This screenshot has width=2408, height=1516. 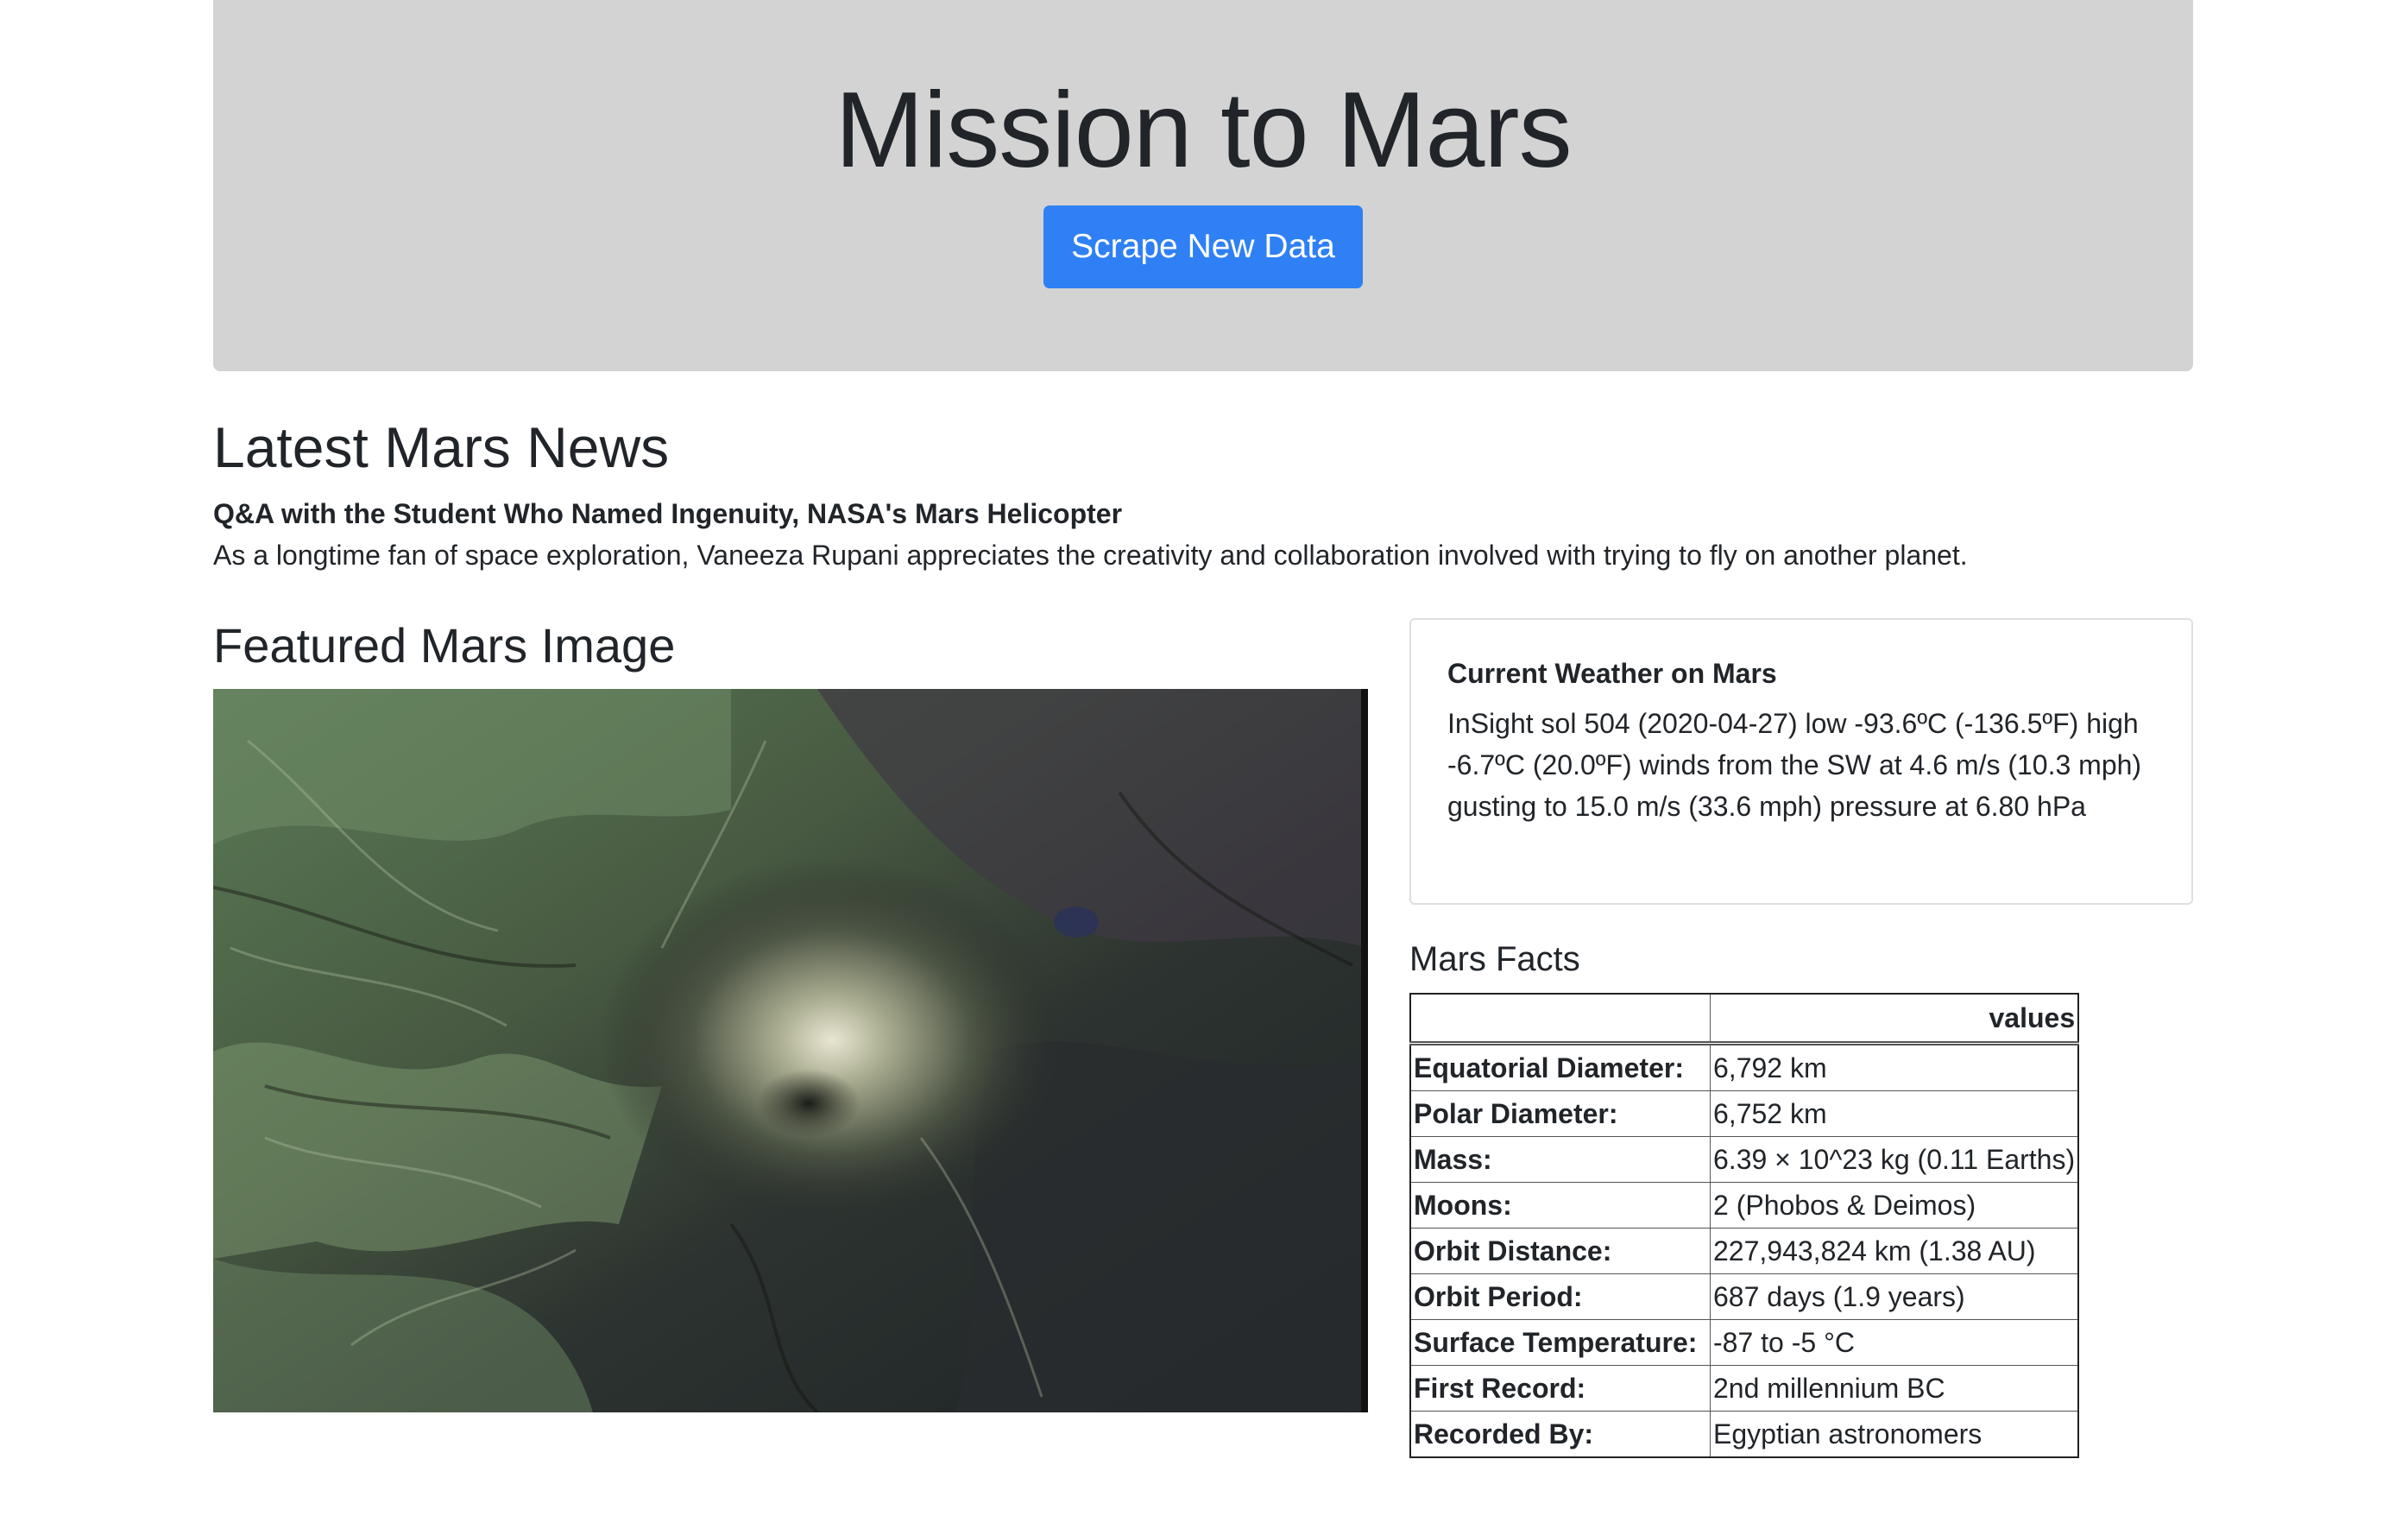 I want to click on fact-value: 6,752 km, so click(x=1894, y=1113).